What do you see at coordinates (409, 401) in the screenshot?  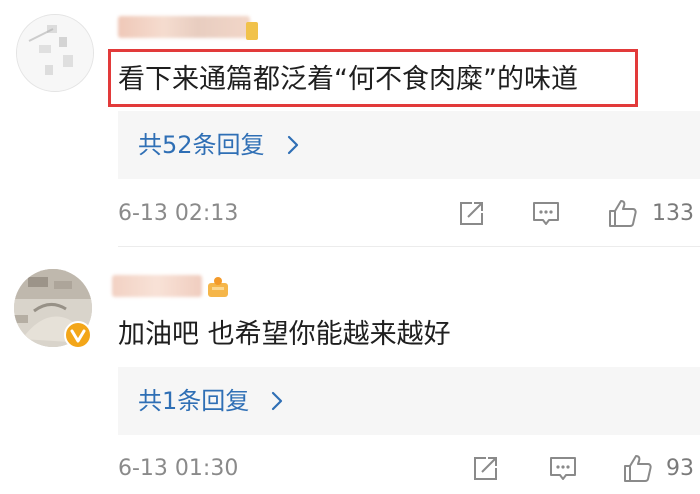 I see `view-replies-button: 共1条回复` at bounding box center [409, 401].